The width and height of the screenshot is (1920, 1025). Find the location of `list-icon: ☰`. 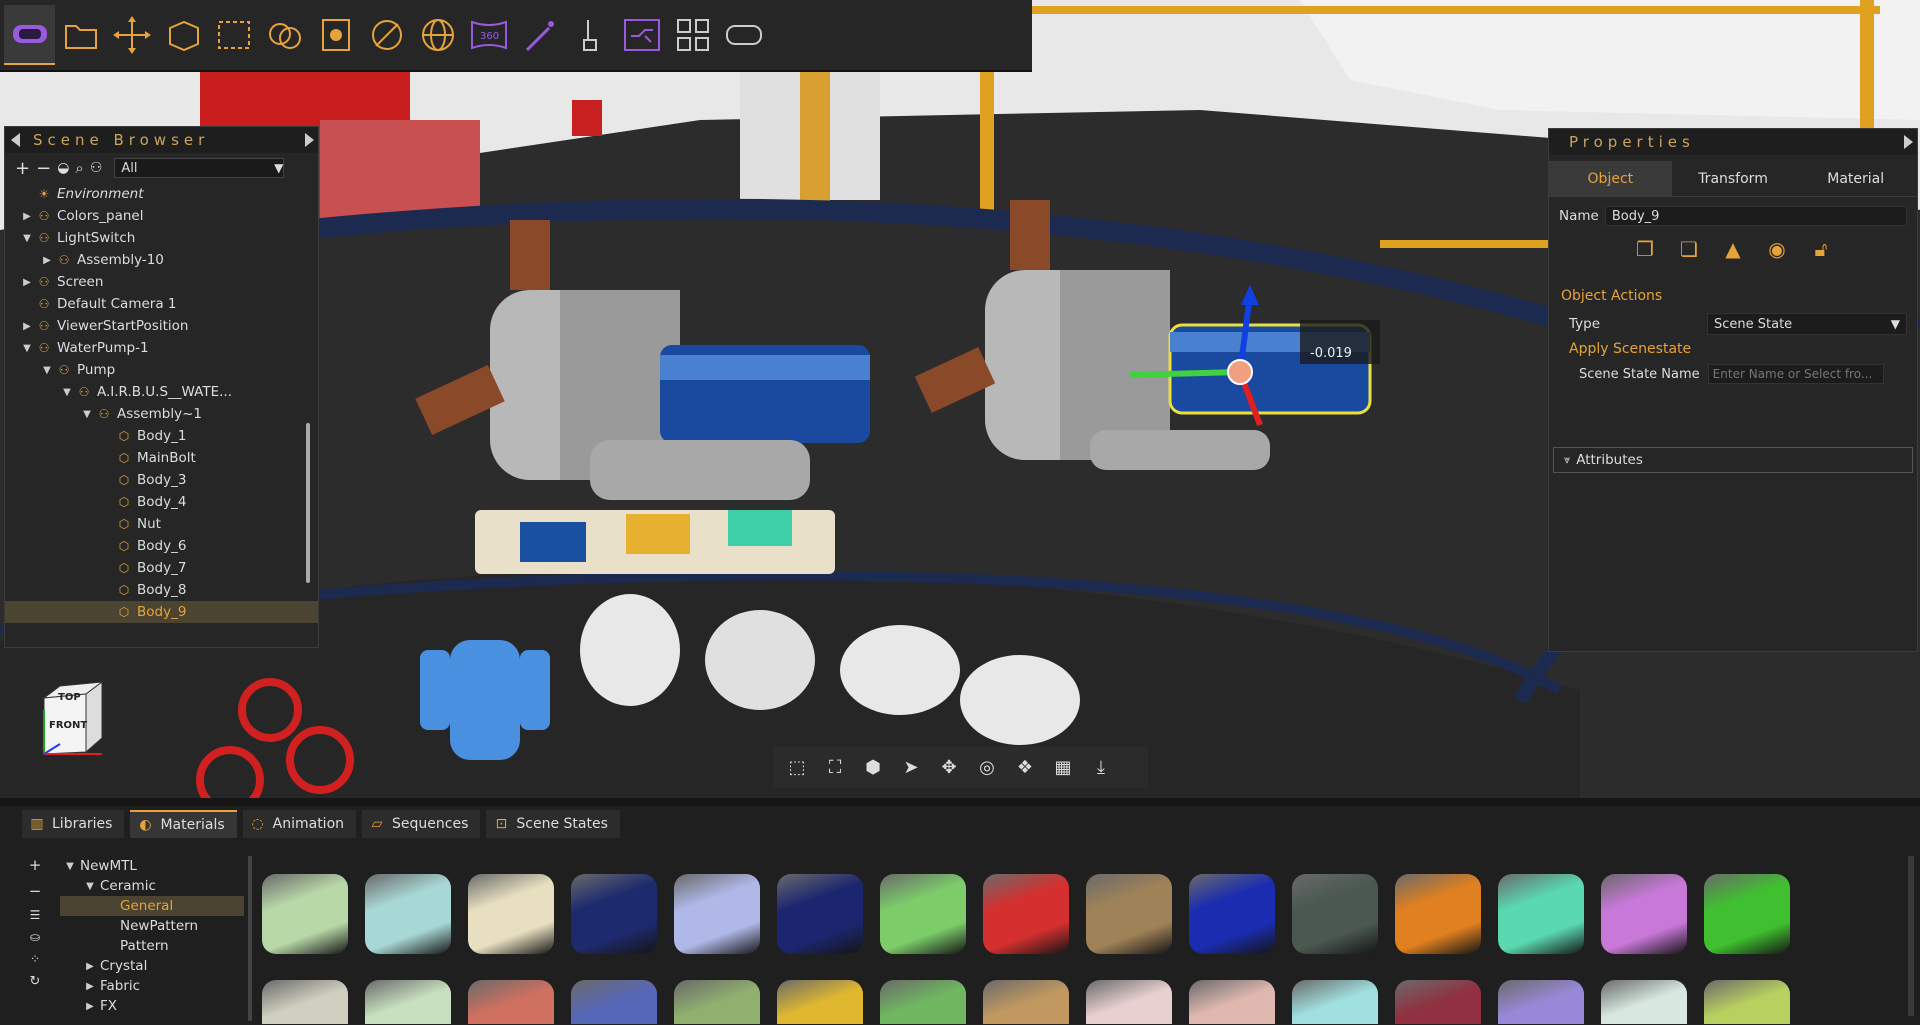

list-icon: ☰ is located at coordinates (35, 915).